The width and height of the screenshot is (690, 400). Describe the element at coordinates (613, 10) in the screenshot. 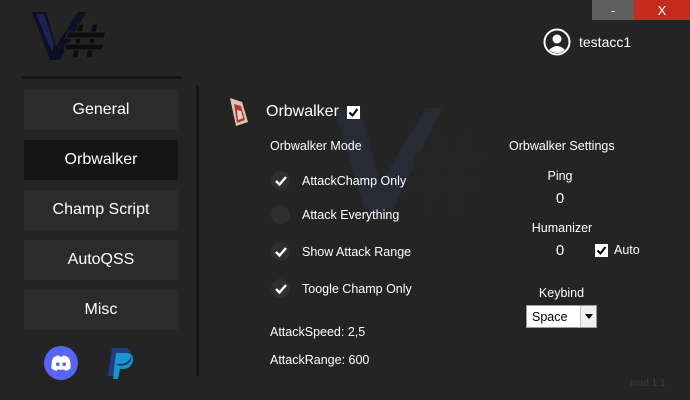

I see `minimize-button: -` at that location.